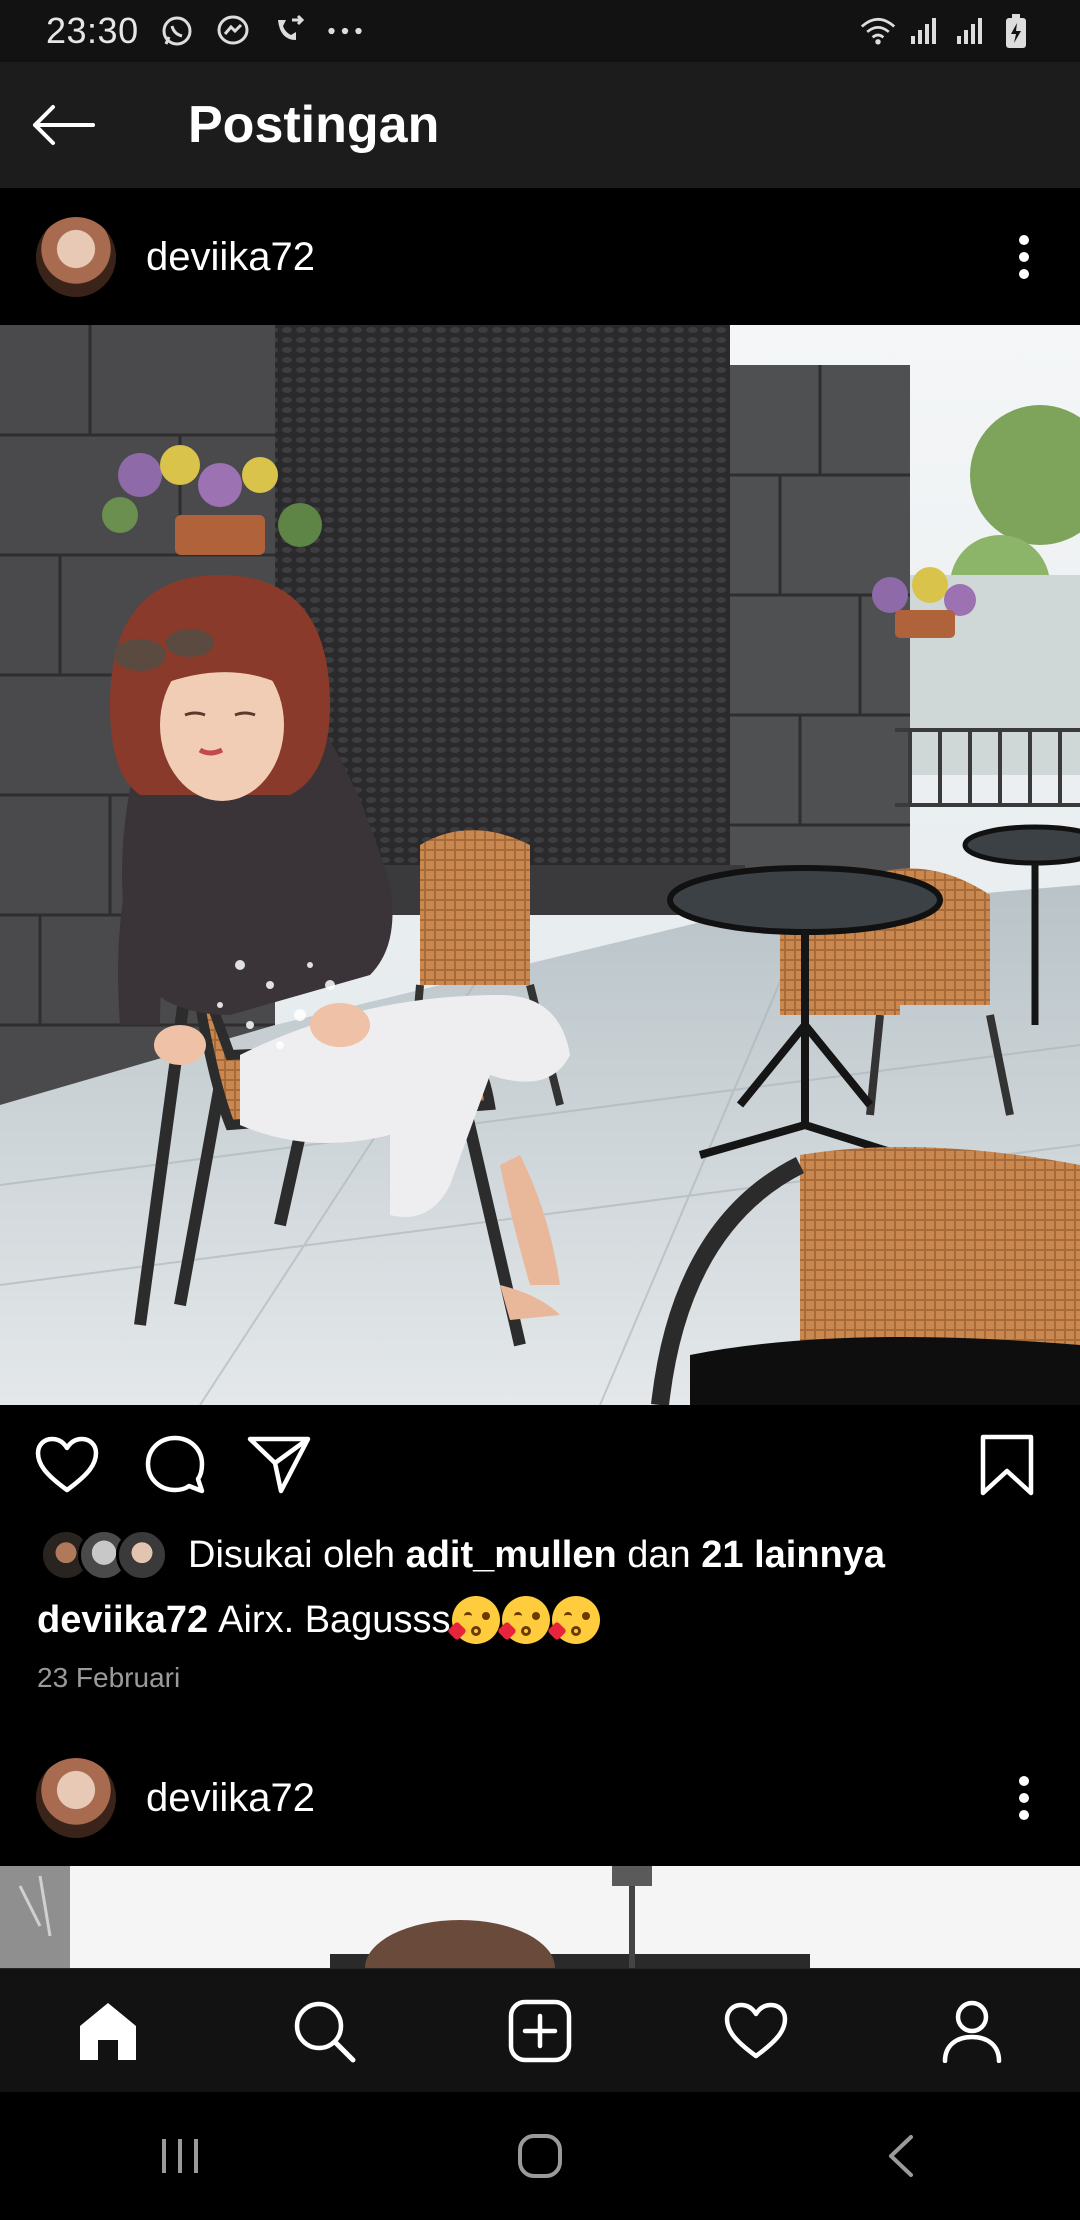  Describe the element at coordinates (793, 1555) in the screenshot. I see `likes-others-count: 21 lainnya` at that location.